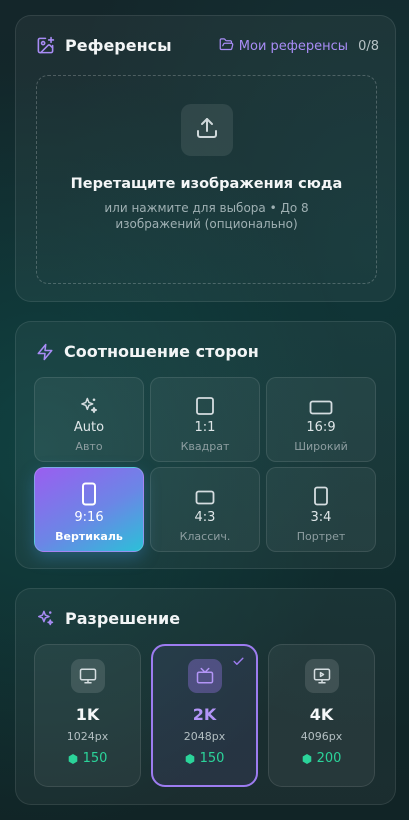 The height and width of the screenshot is (820, 409). What do you see at coordinates (321, 427) in the screenshot?
I see `ratio-value: 16:9` at bounding box center [321, 427].